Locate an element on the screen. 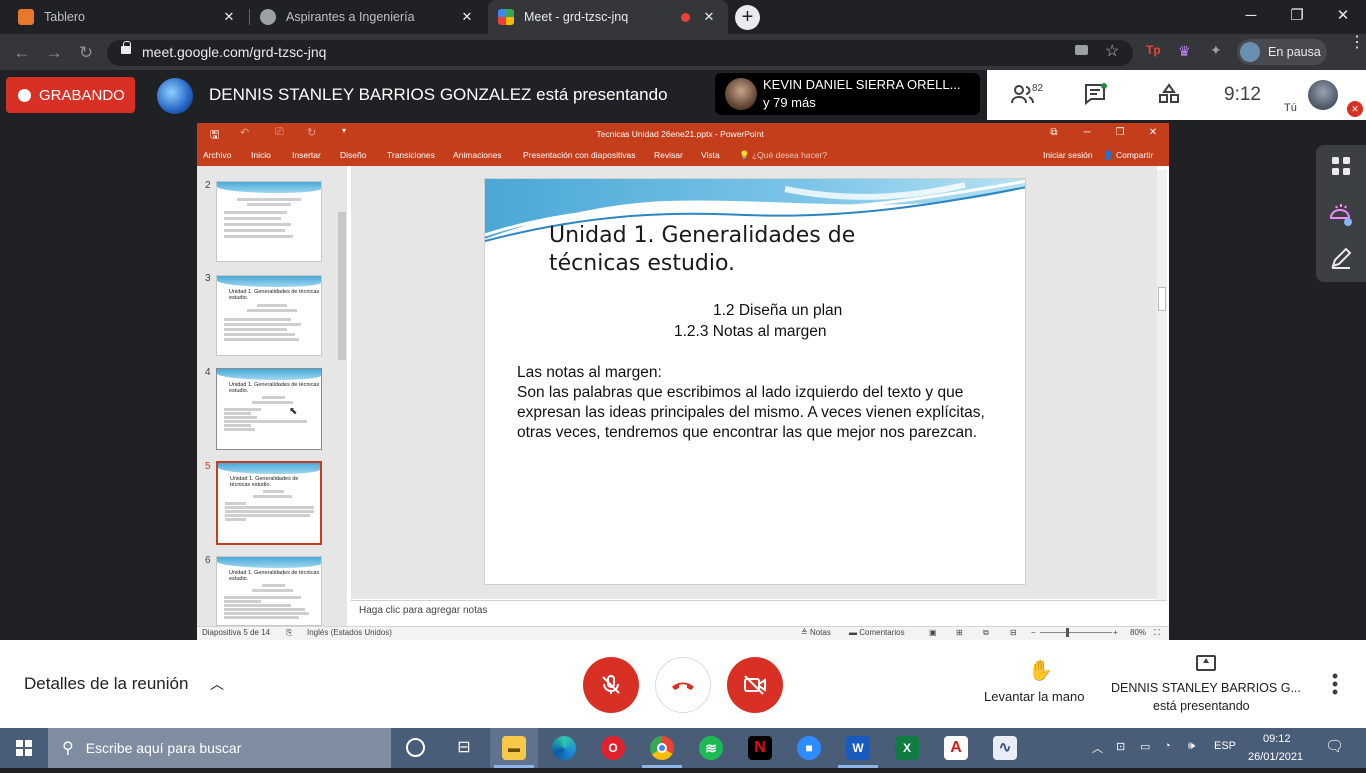 The image size is (1366, 773). present-screen-icon is located at coordinates (1206, 663).